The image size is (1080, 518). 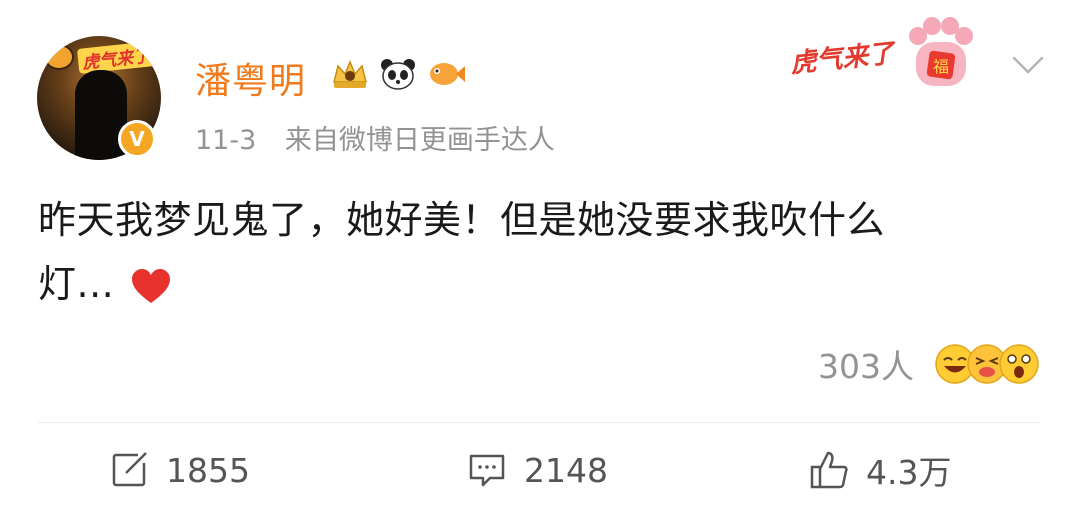 I want to click on panda-icon, so click(x=398, y=74).